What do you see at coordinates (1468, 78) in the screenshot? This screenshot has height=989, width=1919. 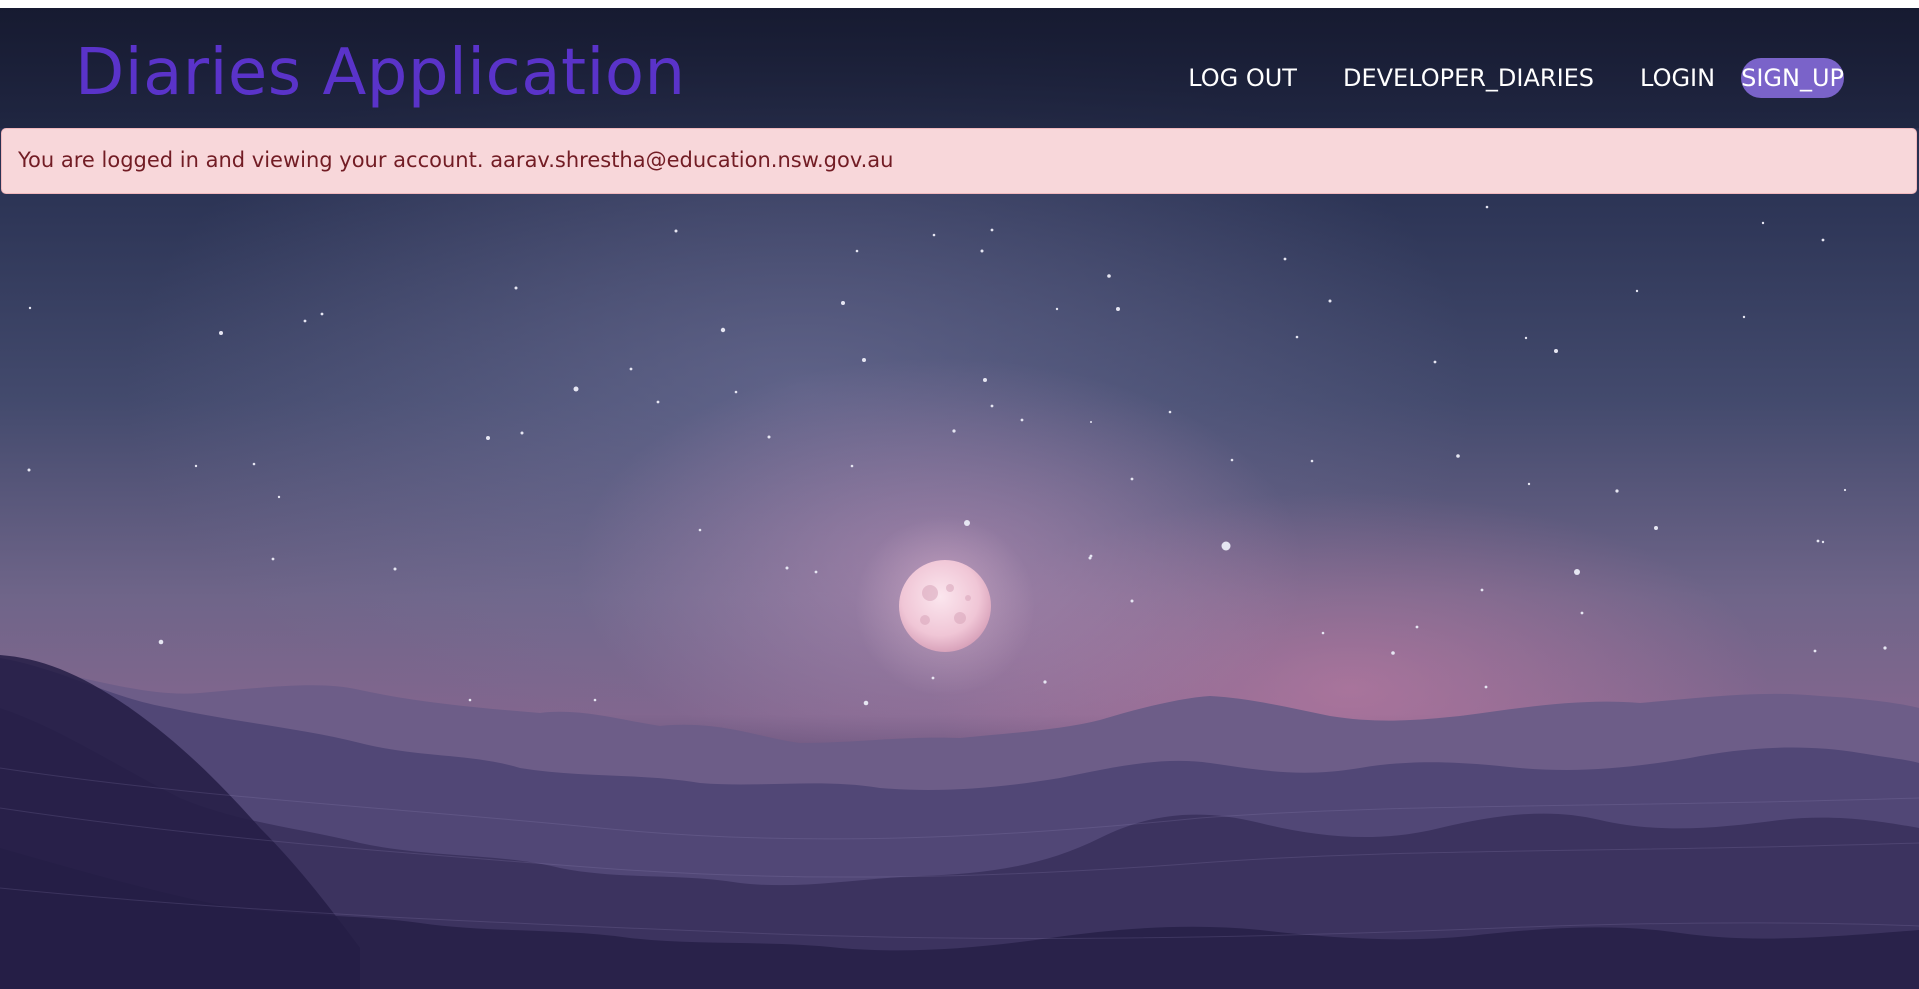 I see `nav-developer-diaries-link: DEVELOPER_DIARIES` at bounding box center [1468, 78].